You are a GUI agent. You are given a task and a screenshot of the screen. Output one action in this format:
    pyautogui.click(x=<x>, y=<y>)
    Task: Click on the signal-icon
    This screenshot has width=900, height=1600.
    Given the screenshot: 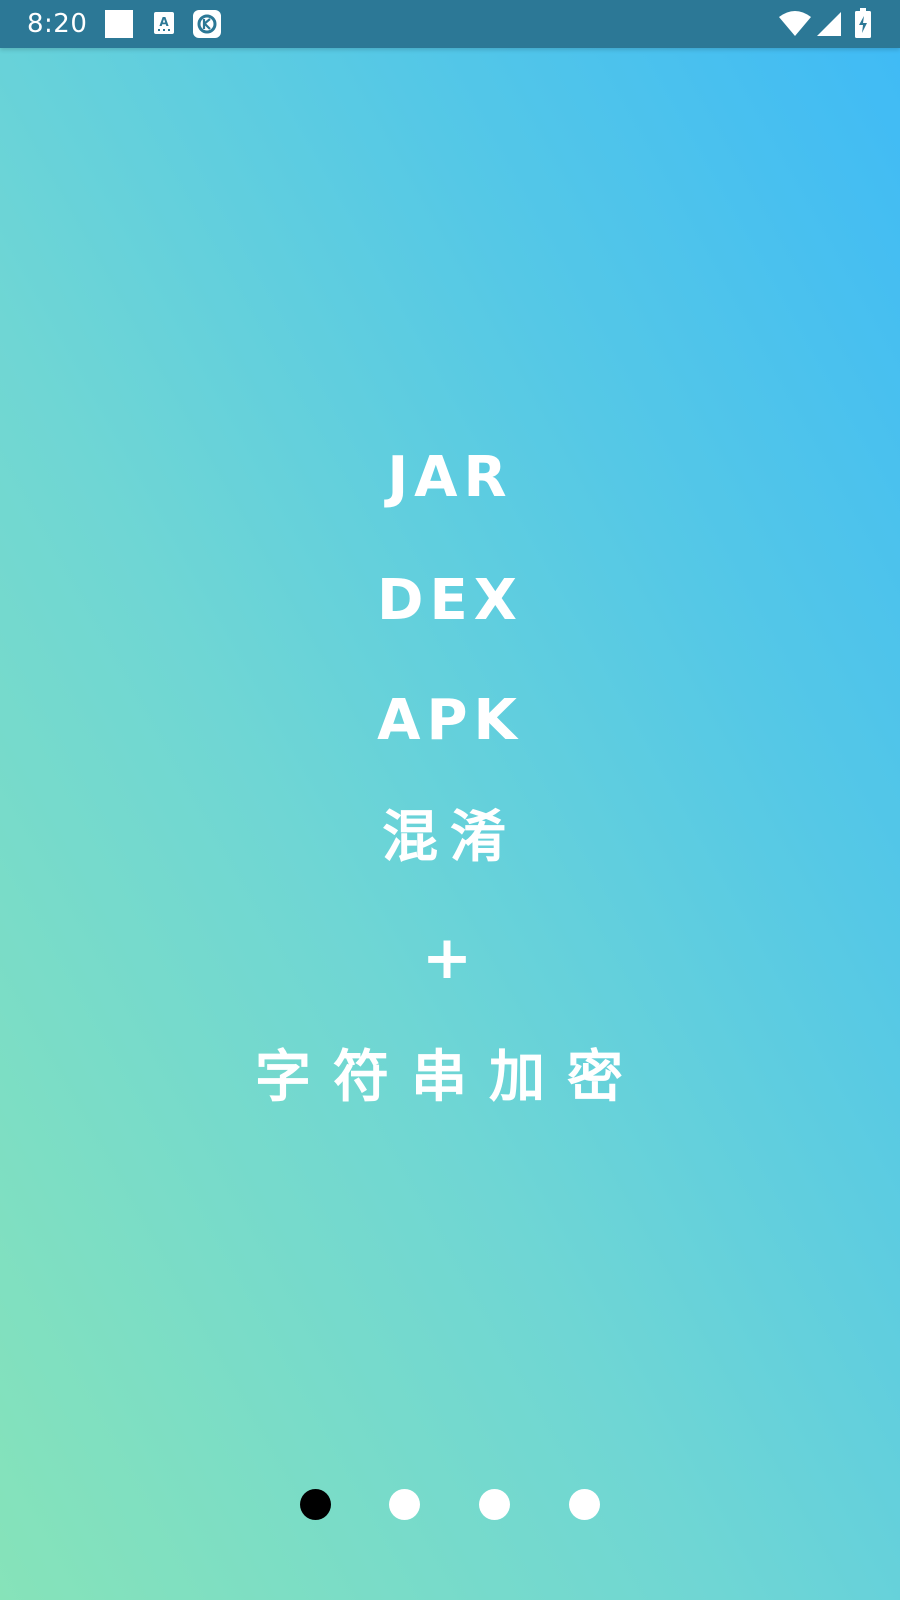 What is the action you would take?
    pyautogui.click(x=829, y=24)
    